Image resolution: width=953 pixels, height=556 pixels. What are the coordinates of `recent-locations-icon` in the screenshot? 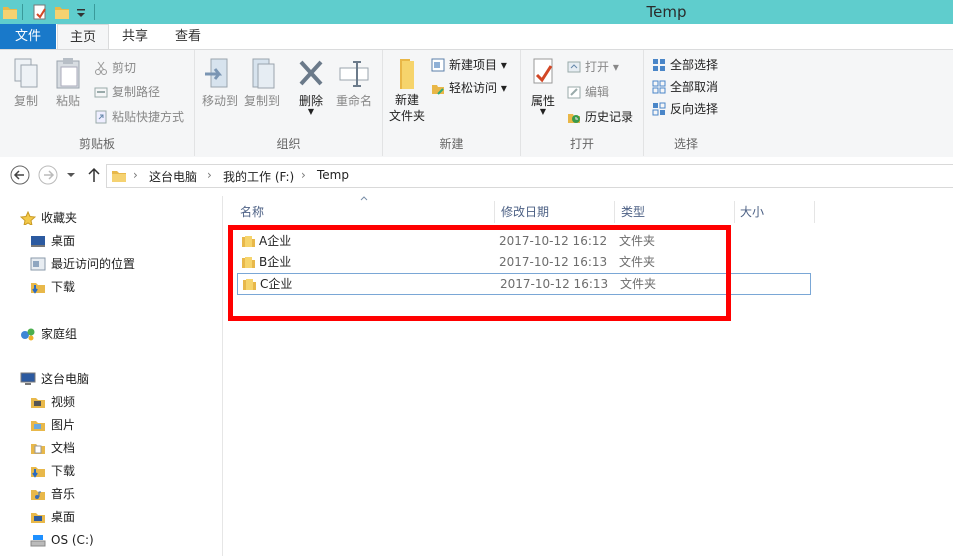 It's located at (71, 175).